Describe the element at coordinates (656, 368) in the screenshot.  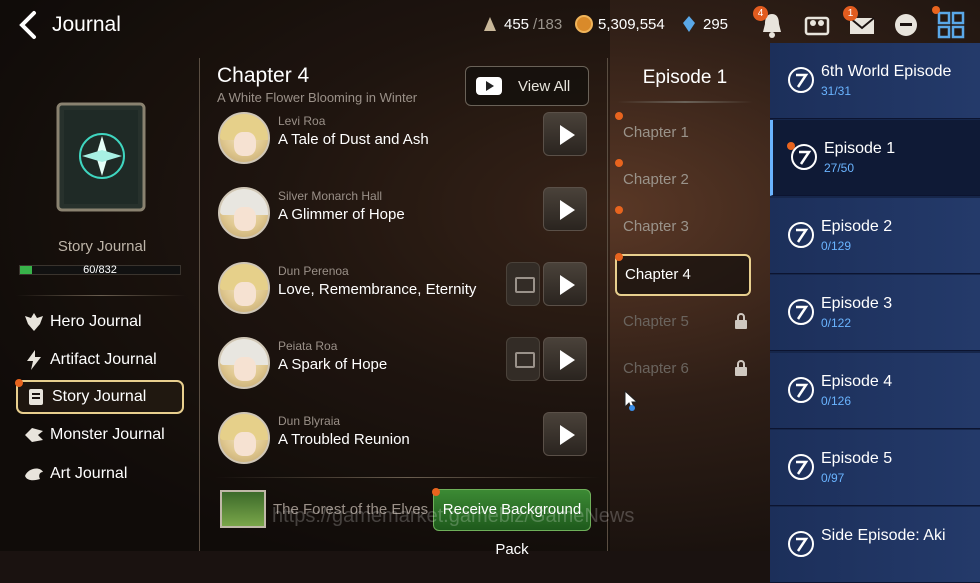
I see `chapter-label: Chapter 6` at that location.